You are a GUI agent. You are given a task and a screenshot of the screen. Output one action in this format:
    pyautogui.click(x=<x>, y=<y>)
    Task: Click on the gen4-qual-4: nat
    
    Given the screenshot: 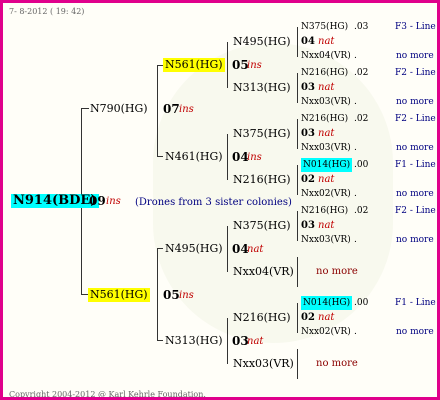 What is the action you would take?
    pyautogui.click(x=326, y=225)
    